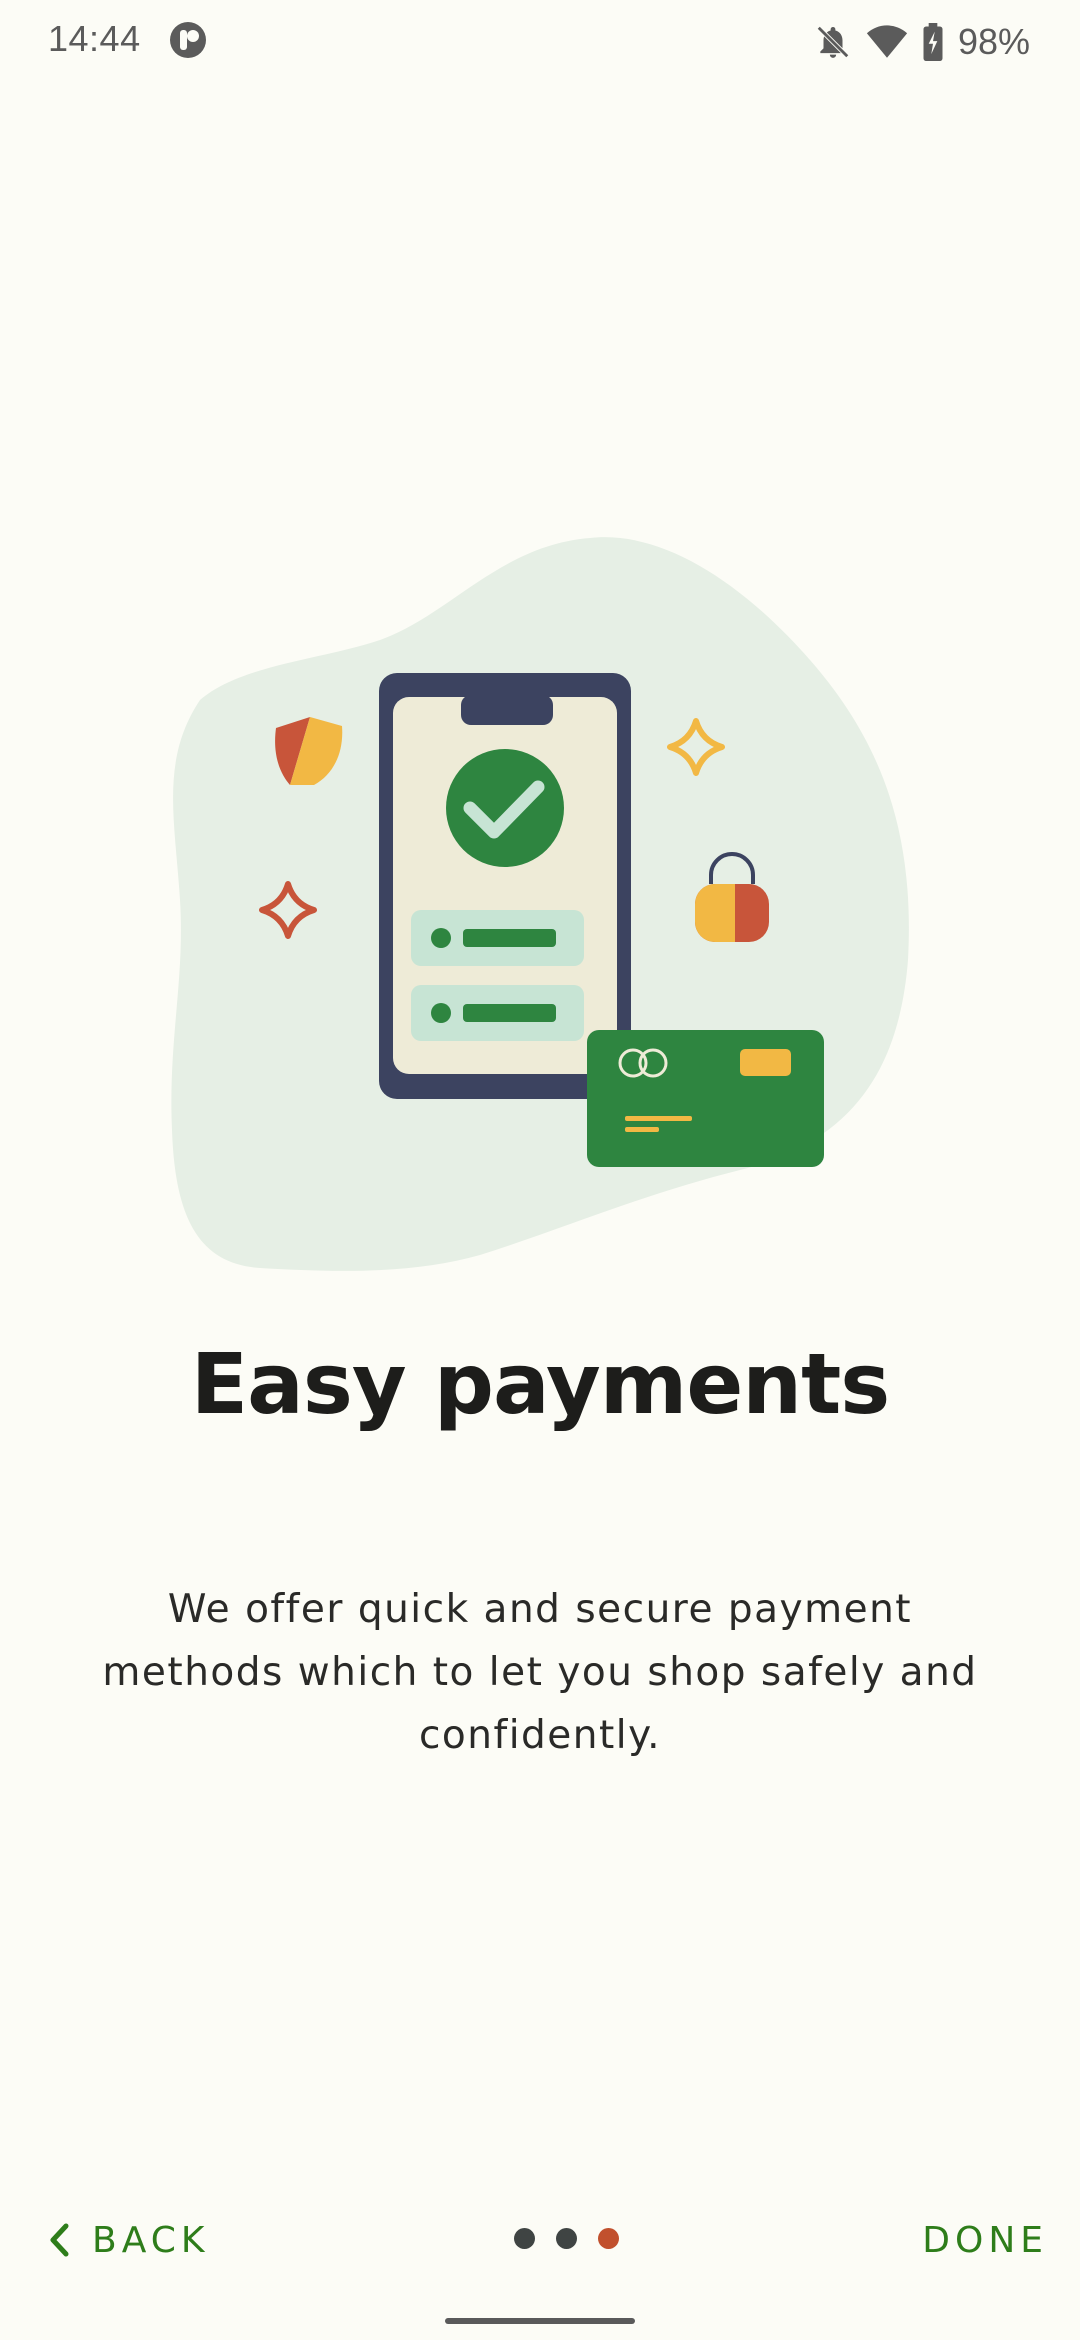 The height and width of the screenshot is (2340, 1080). I want to click on back-label: BACK, so click(151, 2240).